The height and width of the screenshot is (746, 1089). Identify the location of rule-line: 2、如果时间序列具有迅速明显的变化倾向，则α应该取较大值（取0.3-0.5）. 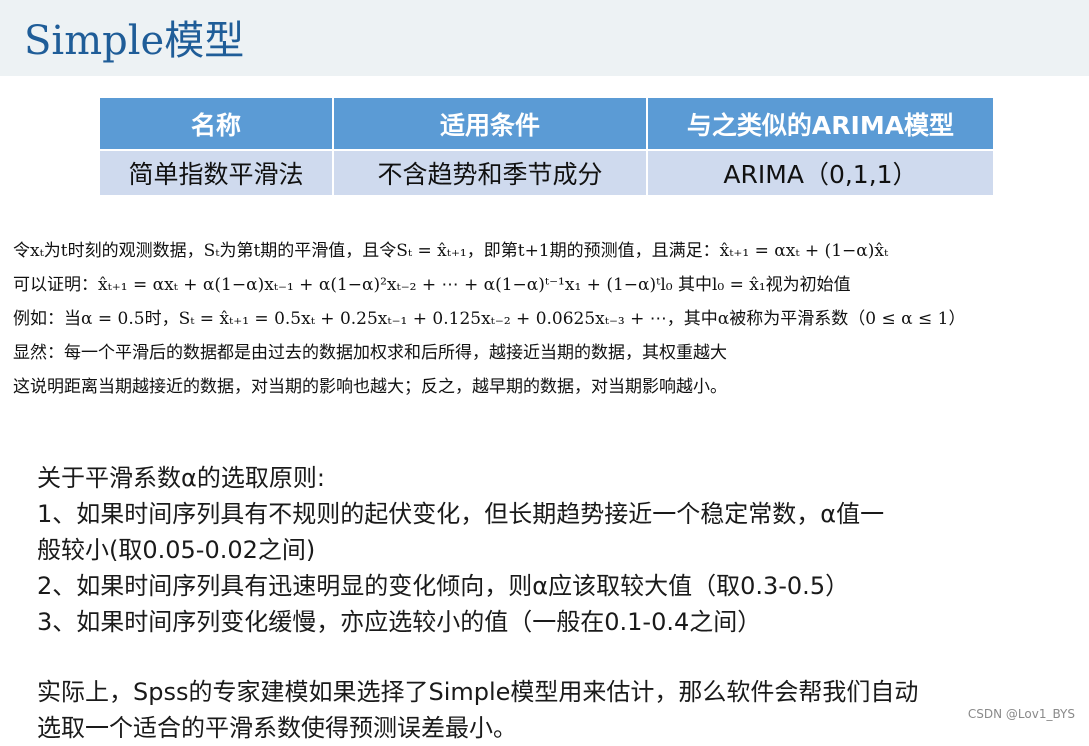
(443, 586).